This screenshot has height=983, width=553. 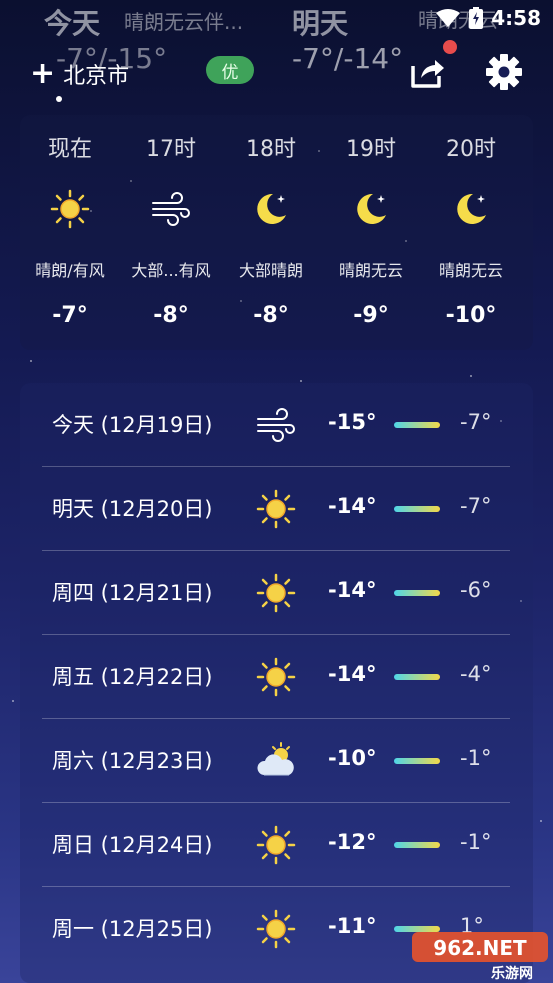 What do you see at coordinates (320, 23) in the screenshot?
I see `tomorrow-label: 明天` at bounding box center [320, 23].